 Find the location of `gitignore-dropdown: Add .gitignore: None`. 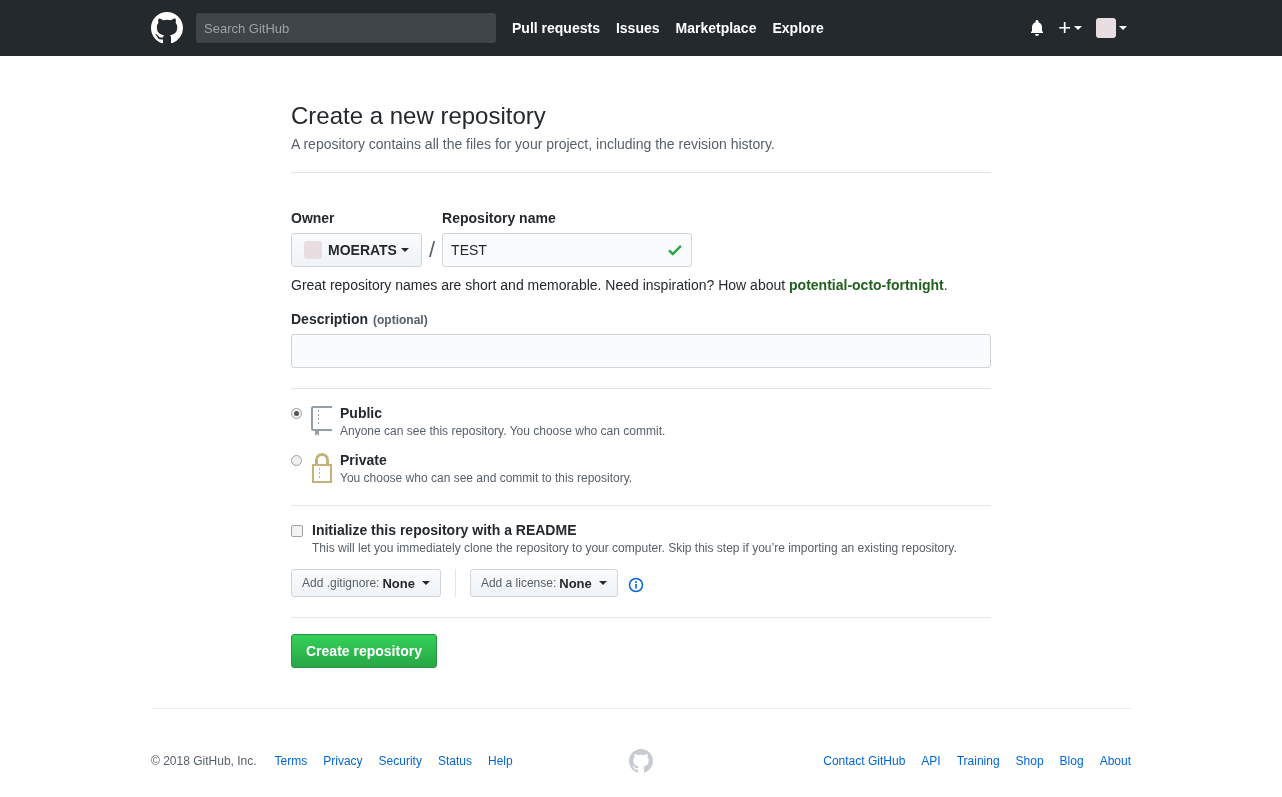

gitignore-dropdown: Add .gitignore: None is located at coordinates (366, 583).